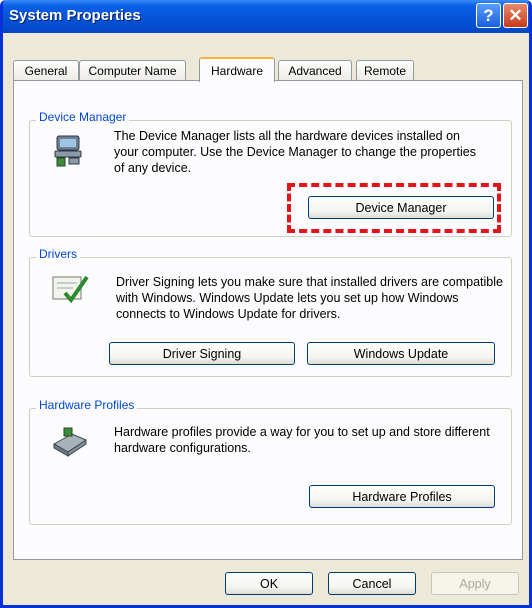 This screenshot has width=532, height=608. I want to click on tab-advanced: Advanced, so click(315, 70).